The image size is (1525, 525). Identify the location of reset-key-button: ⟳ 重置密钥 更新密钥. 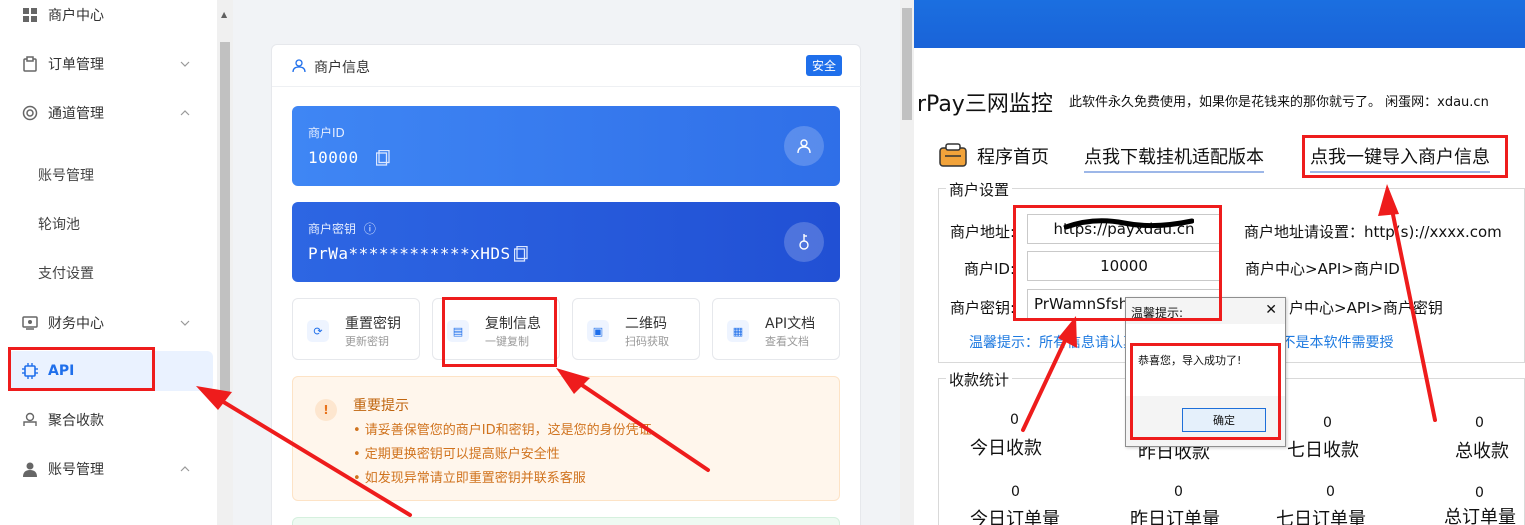
(356, 329).